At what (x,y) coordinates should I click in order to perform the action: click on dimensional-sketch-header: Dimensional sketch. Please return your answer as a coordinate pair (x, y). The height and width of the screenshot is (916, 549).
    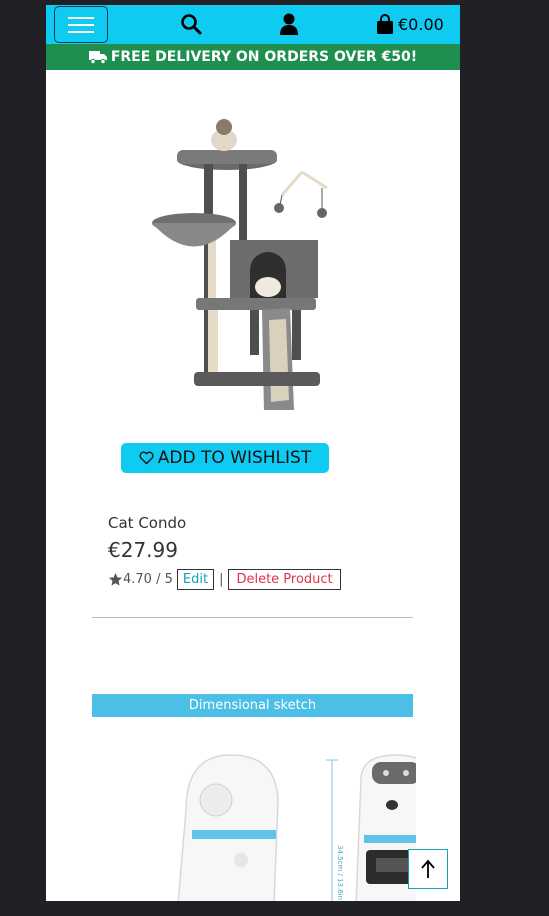
    Looking at the image, I should click on (252, 705).